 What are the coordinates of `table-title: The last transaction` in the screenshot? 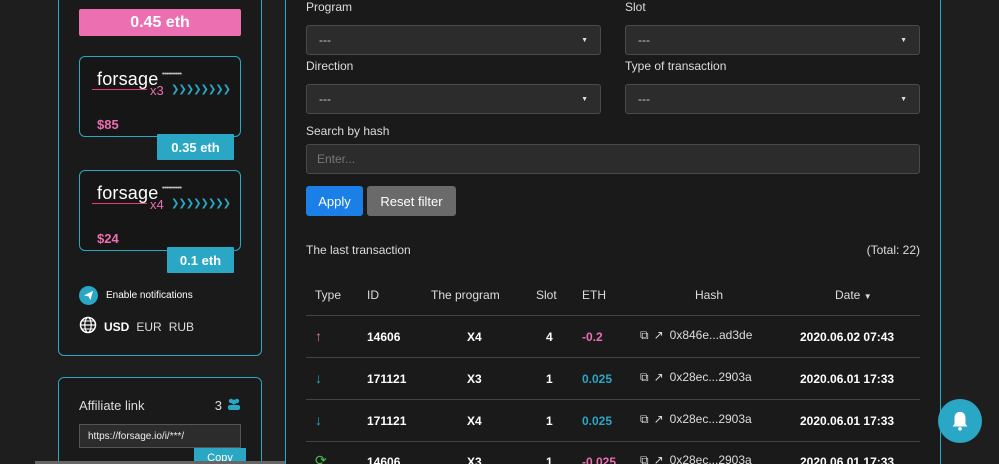 It's located at (358, 250).